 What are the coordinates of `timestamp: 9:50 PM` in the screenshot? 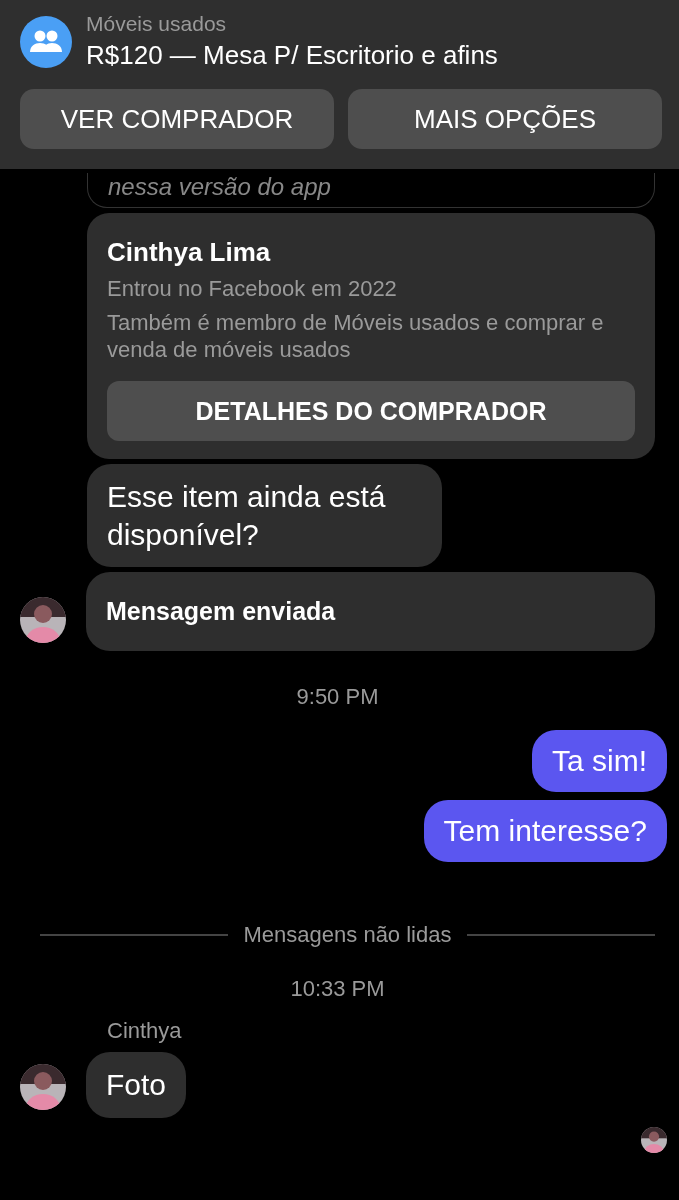 It's located at (337, 697).